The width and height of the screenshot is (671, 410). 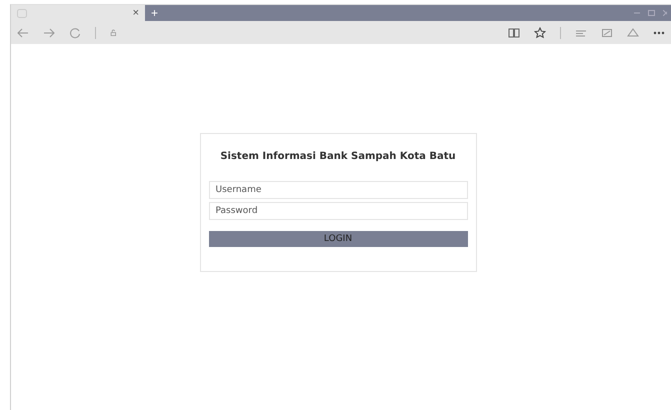 What do you see at coordinates (114, 32) in the screenshot?
I see `lock-icon` at bounding box center [114, 32].